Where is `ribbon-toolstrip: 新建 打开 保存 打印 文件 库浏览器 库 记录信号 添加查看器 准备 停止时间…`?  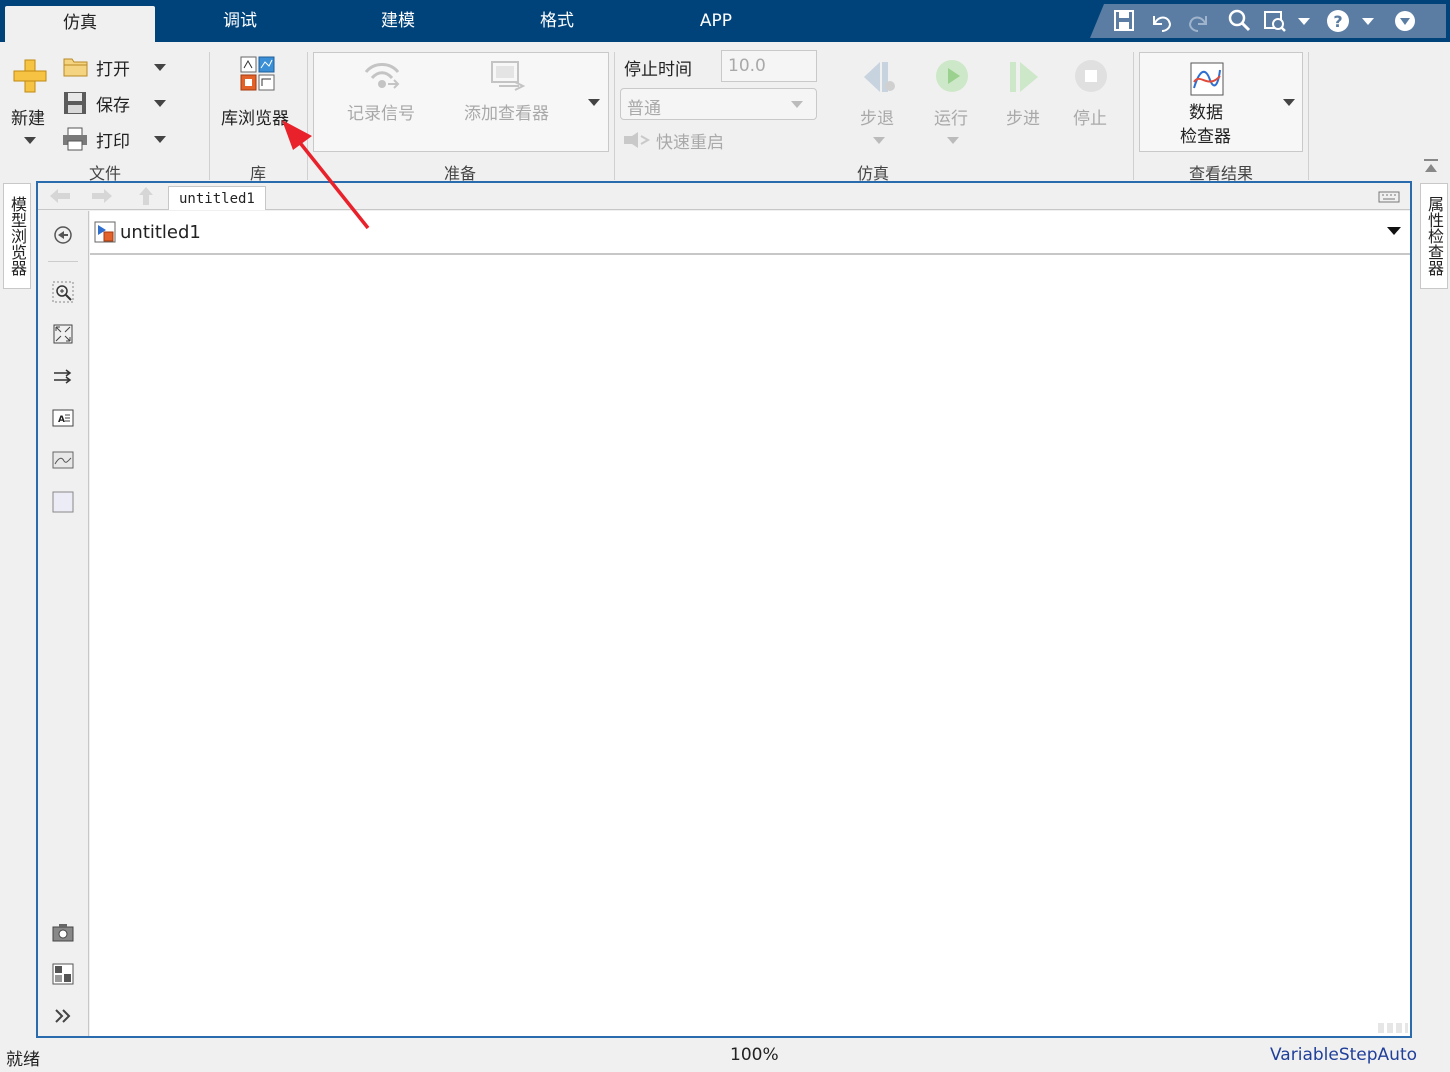 ribbon-toolstrip: 新建 打开 保存 打印 文件 库浏览器 库 记录信号 添加查看器 准备 停止时间… is located at coordinates (725, 112).